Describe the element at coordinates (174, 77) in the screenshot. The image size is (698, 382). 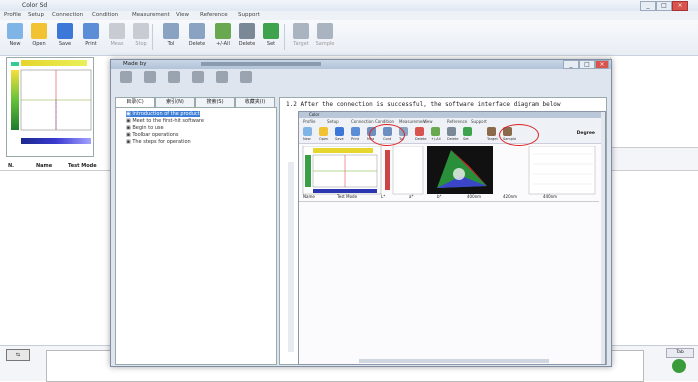
I see `forward-icon` at that location.